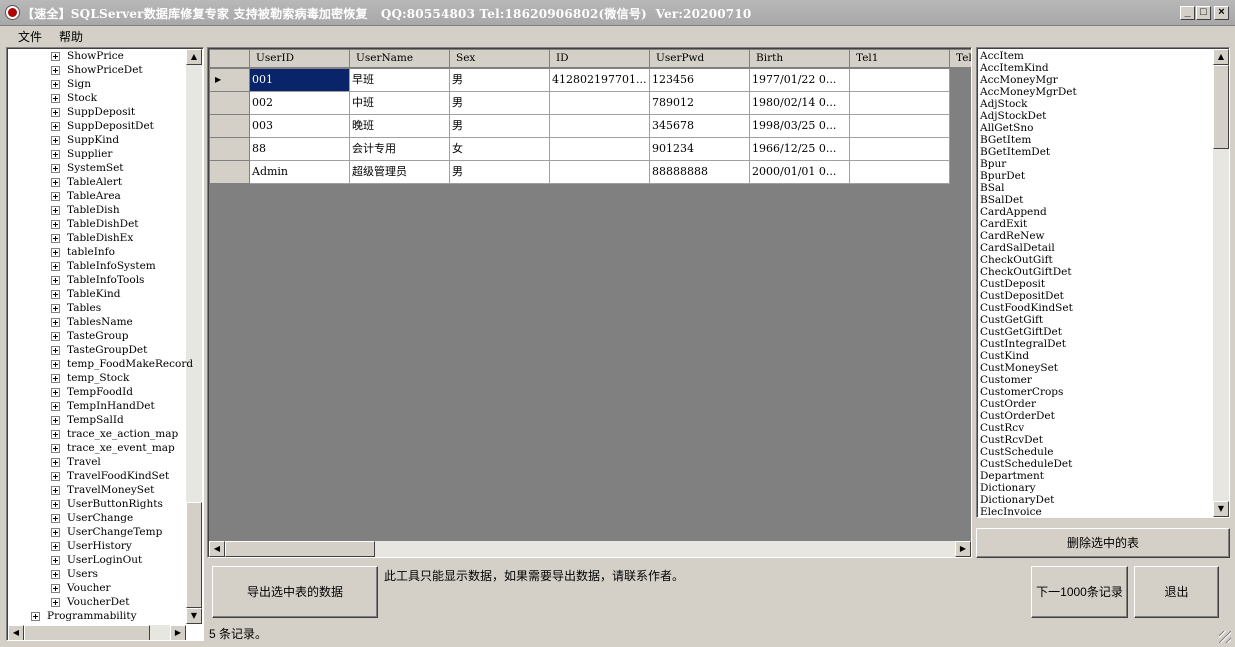  What do you see at coordinates (1011, 511) in the screenshot?
I see `list-item: ElecInvoice` at bounding box center [1011, 511].